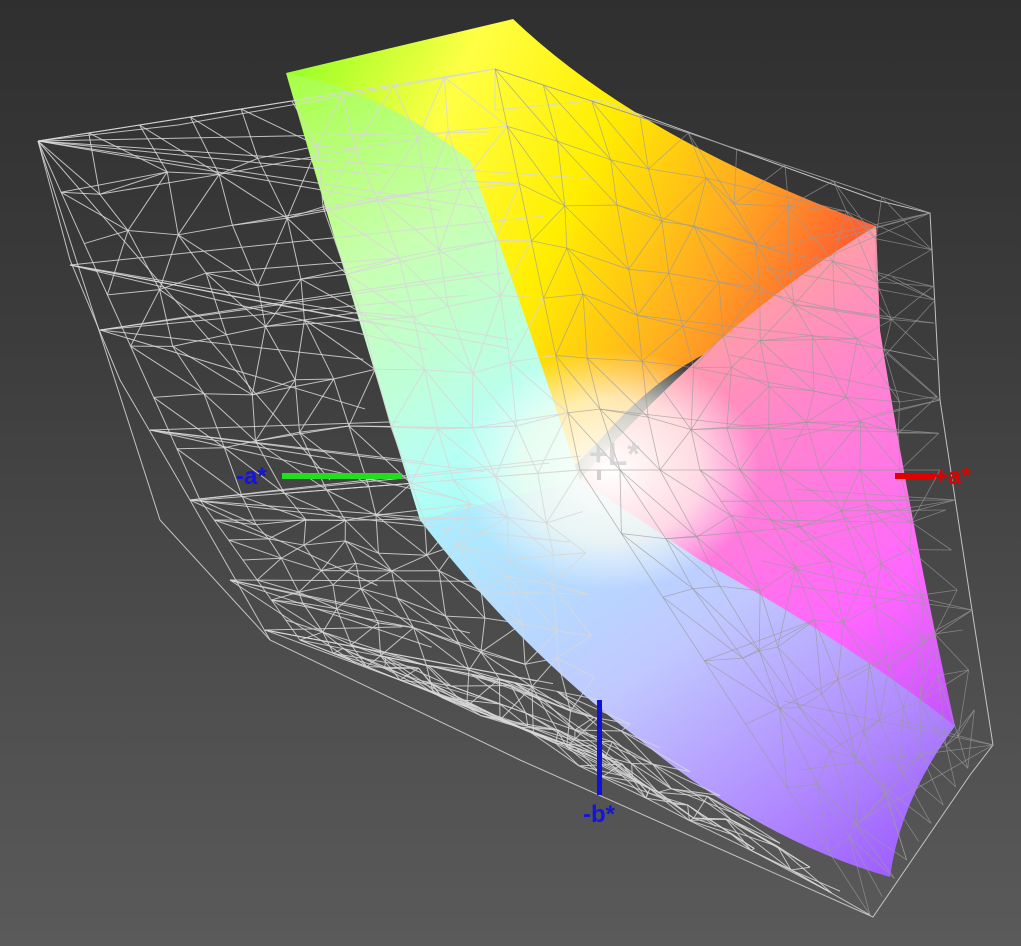 The width and height of the screenshot is (1021, 946). What do you see at coordinates (614, 454) in the screenshot?
I see `axis-label-plus-l: +L*` at bounding box center [614, 454].